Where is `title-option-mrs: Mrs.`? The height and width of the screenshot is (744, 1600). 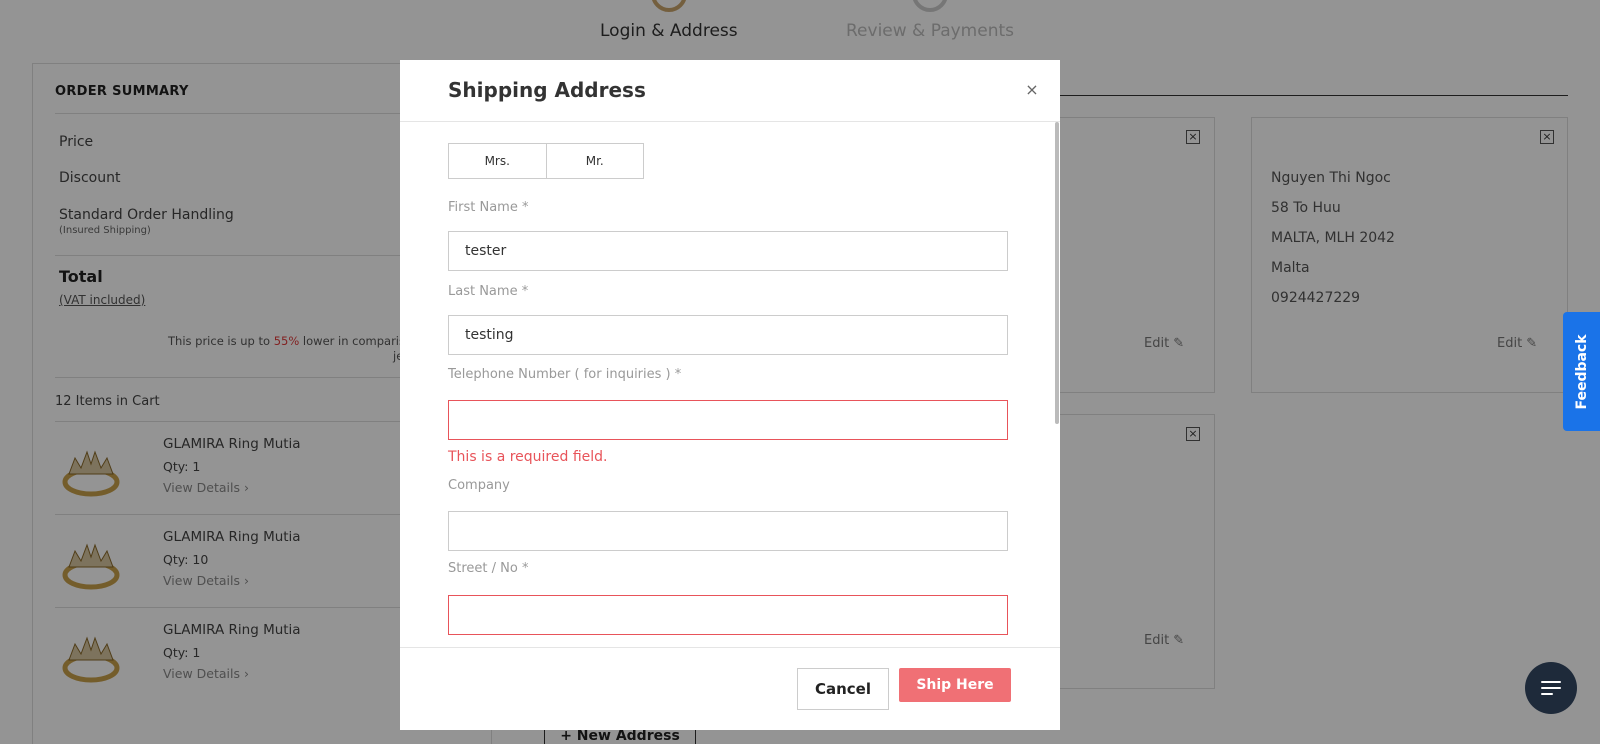
title-option-mrs: Mrs. is located at coordinates (497, 161).